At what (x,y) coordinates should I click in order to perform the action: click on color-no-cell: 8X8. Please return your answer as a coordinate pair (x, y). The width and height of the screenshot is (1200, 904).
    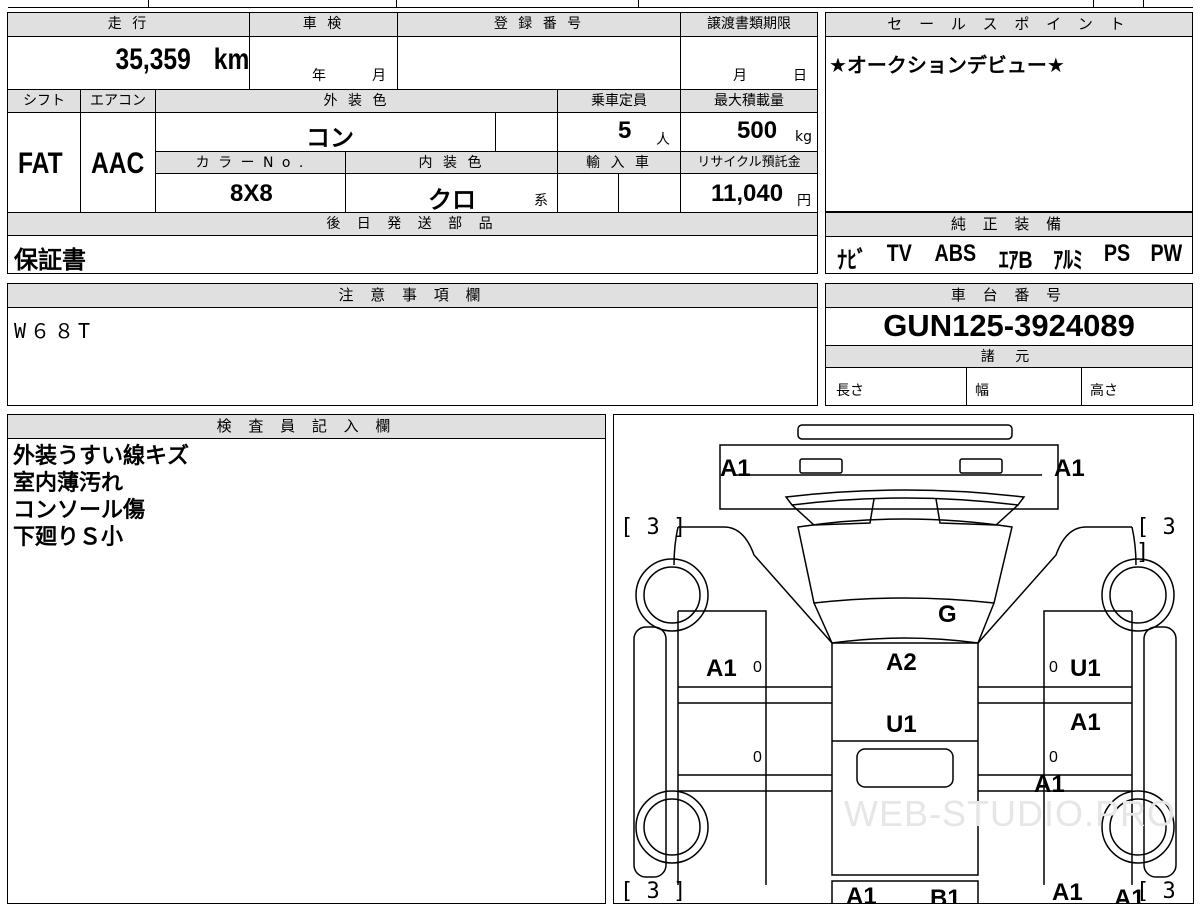
    Looking at the image, I should click on (250, 193).